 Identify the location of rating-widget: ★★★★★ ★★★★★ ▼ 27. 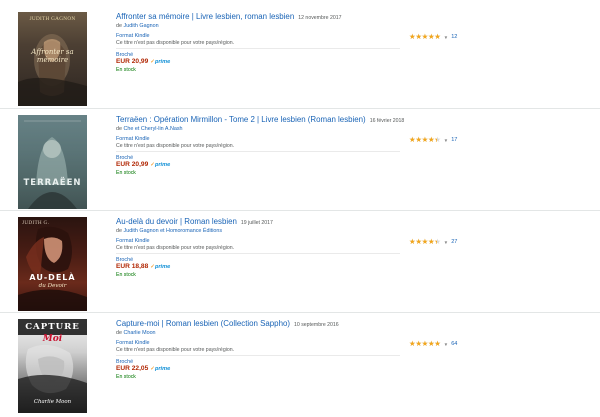
(433, 242).